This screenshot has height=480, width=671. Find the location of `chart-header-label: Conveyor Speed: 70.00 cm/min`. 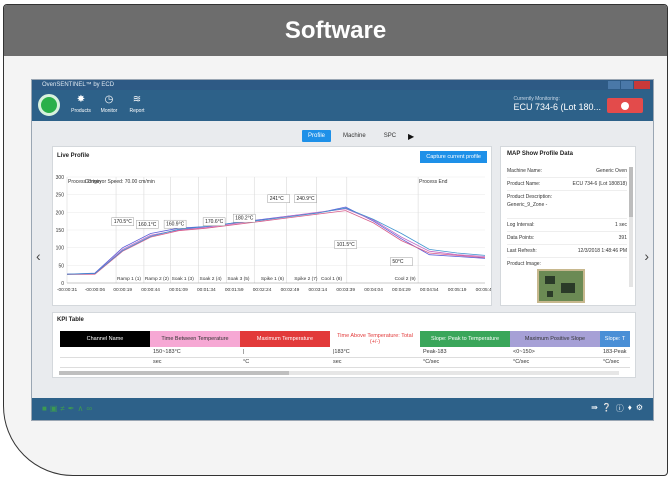

chart-header-label: Conveyor Speed: 70.00 cm/min is located at coordinates (120, 182).